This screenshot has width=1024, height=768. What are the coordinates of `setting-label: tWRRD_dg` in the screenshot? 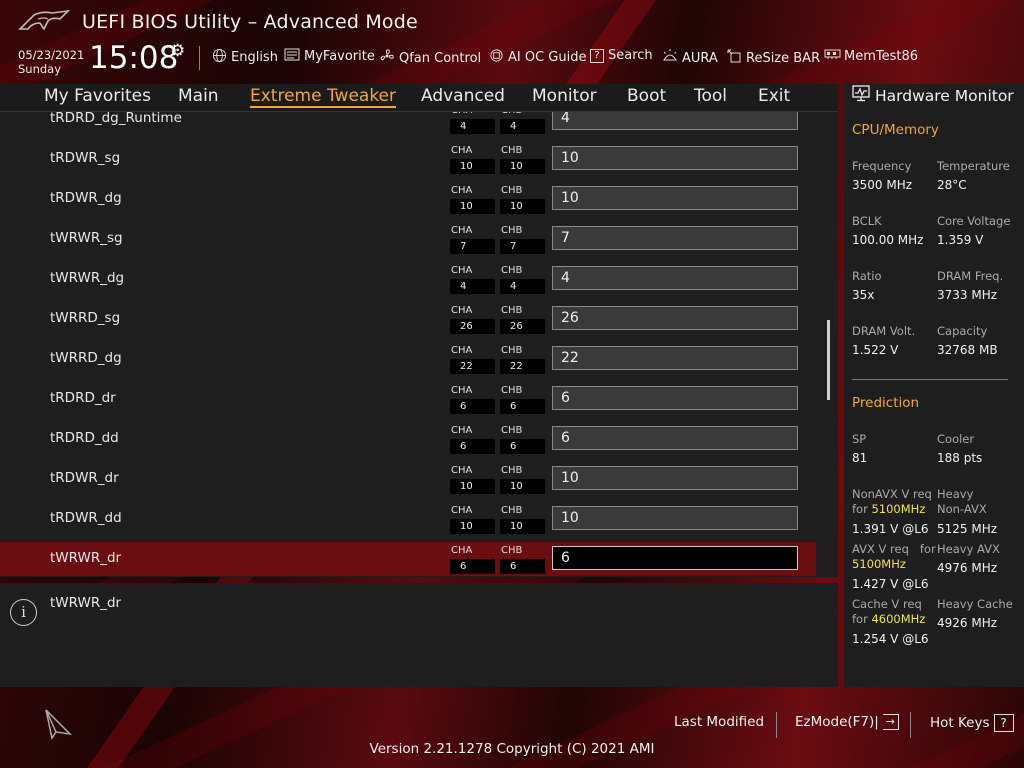 It's located at (86, 358).